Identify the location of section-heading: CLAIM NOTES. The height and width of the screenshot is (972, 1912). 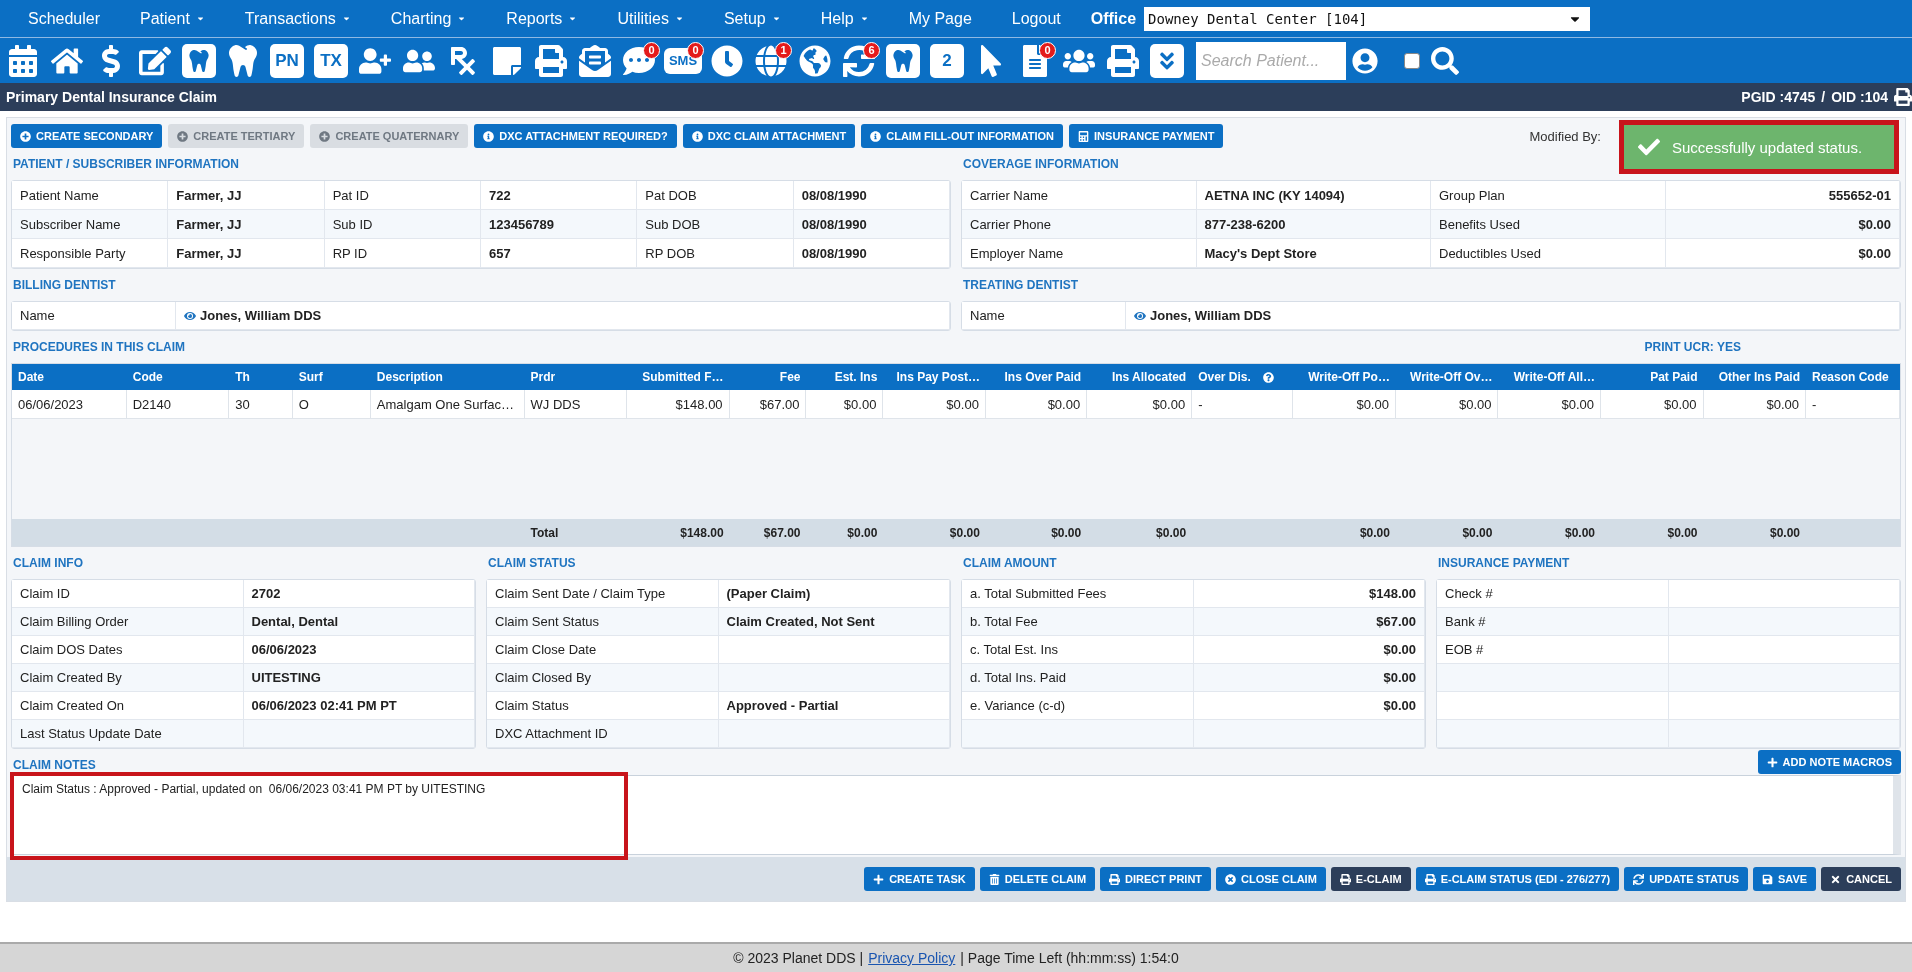
(54, 765).